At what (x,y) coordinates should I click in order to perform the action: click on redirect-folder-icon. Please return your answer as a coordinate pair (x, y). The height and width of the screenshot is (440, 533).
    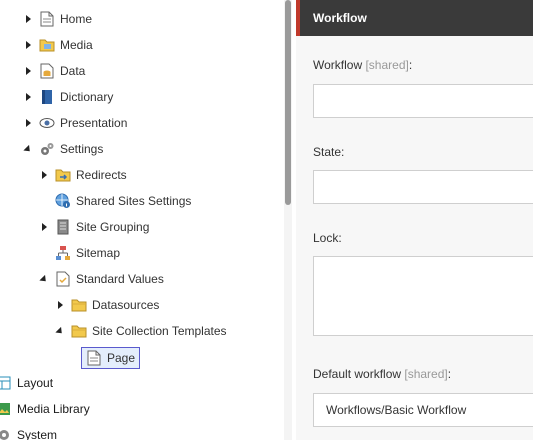
    Looking at the image, I should click on (63, 175).